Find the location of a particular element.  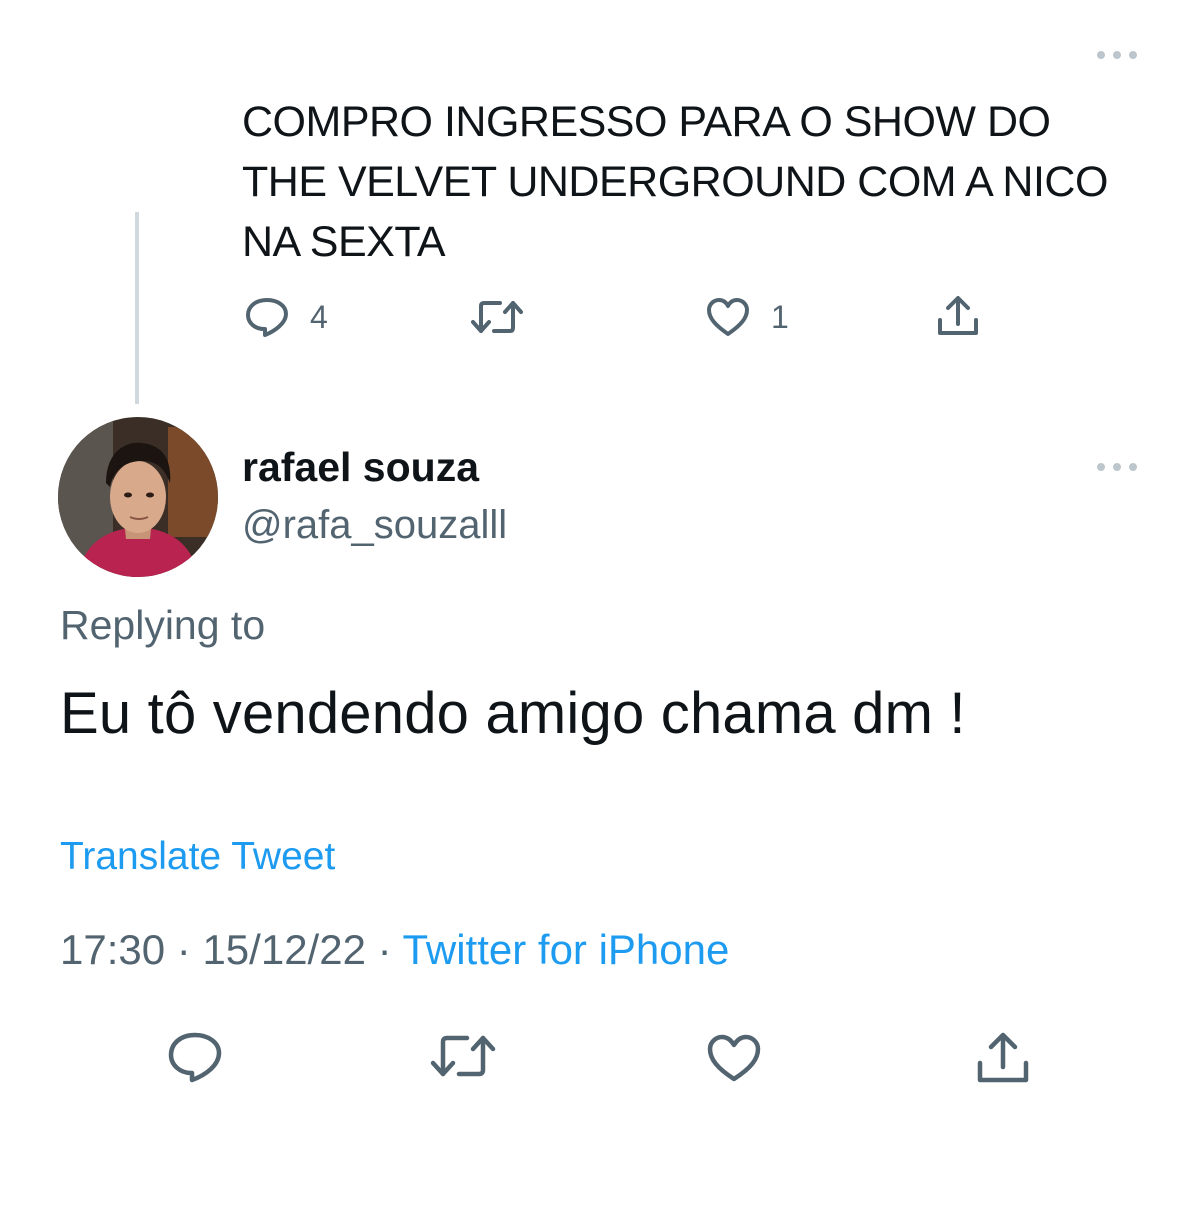

translate-tweet-link: Translate Tweet is located at coordinates (197, 857).